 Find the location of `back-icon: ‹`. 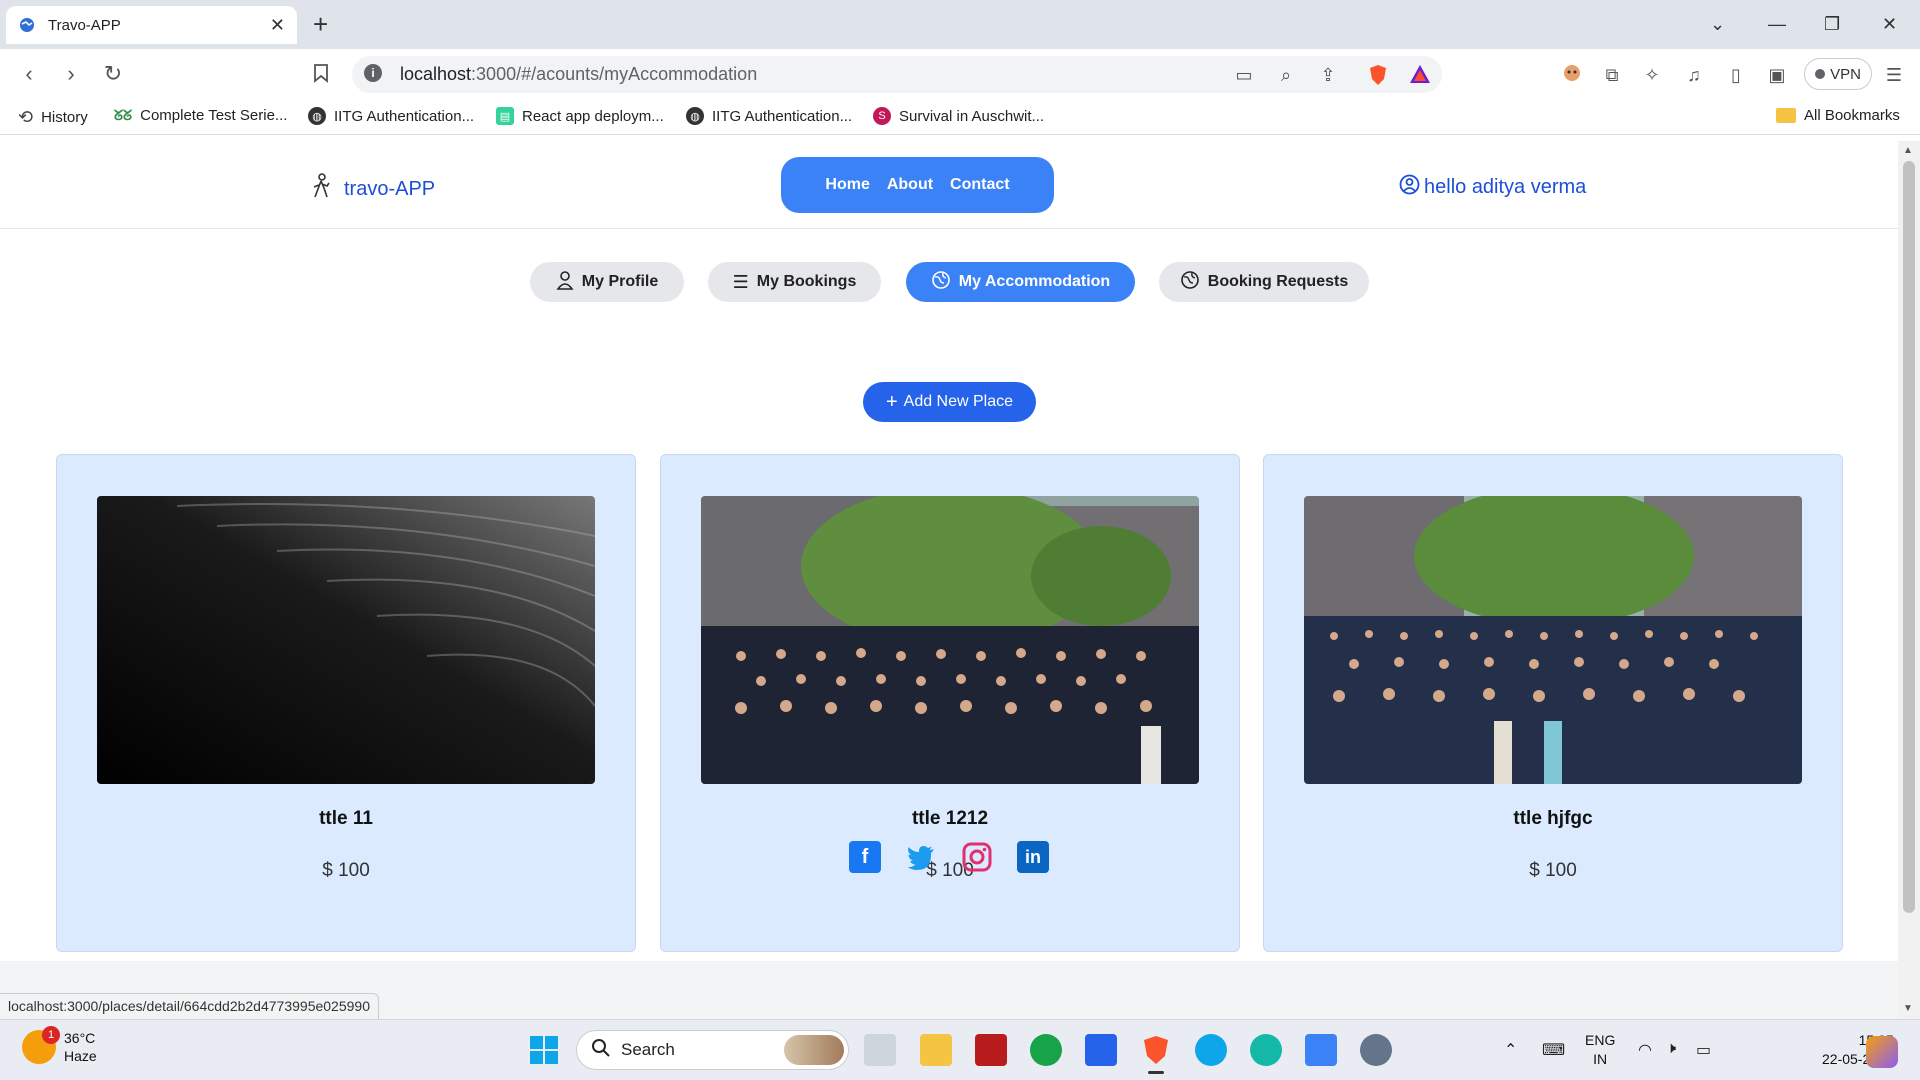

back-icon: ‹ is located at coordinates (29, 74).